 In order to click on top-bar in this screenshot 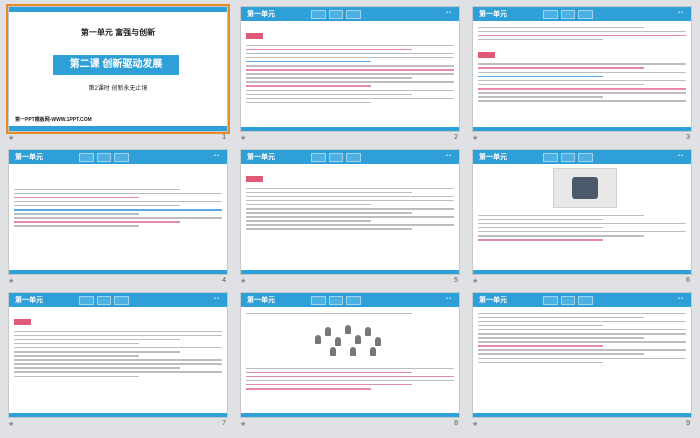, I will do `click(118, 9)`.